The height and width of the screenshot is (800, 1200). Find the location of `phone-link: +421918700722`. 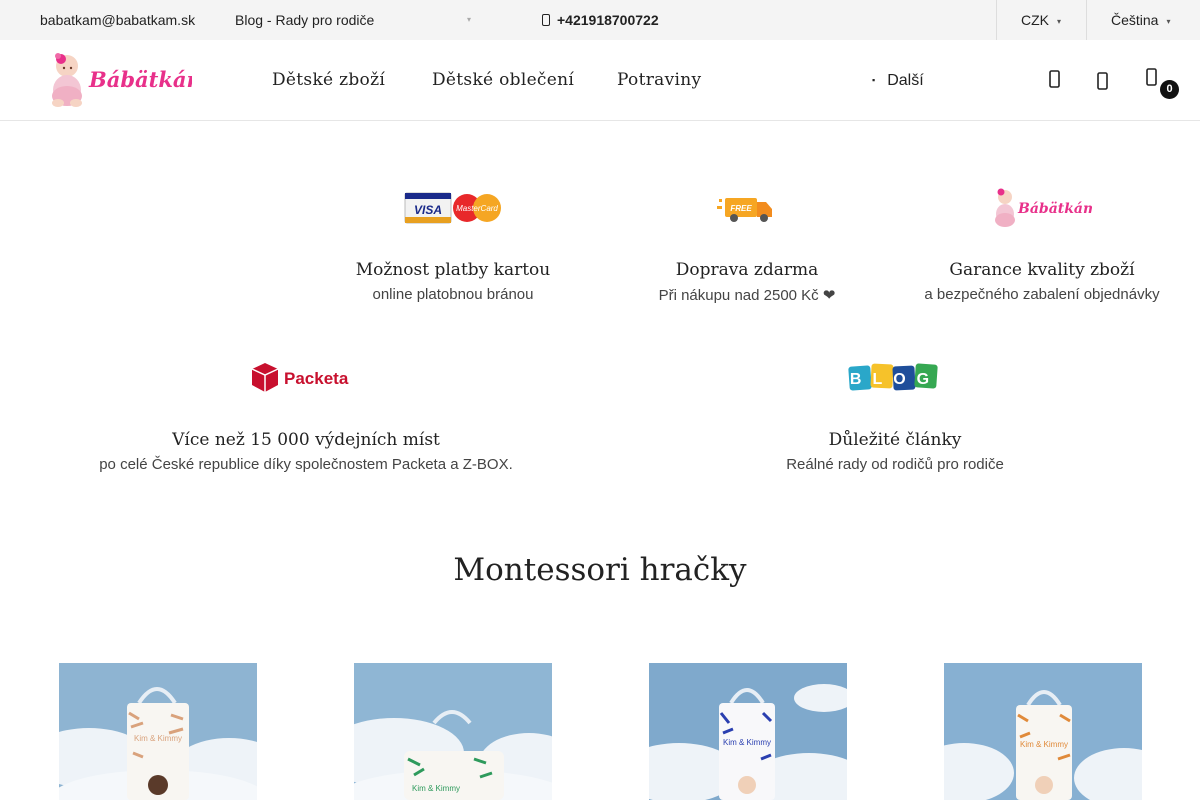

phone-link: +421918700722 is located at coordinates (600, 20).